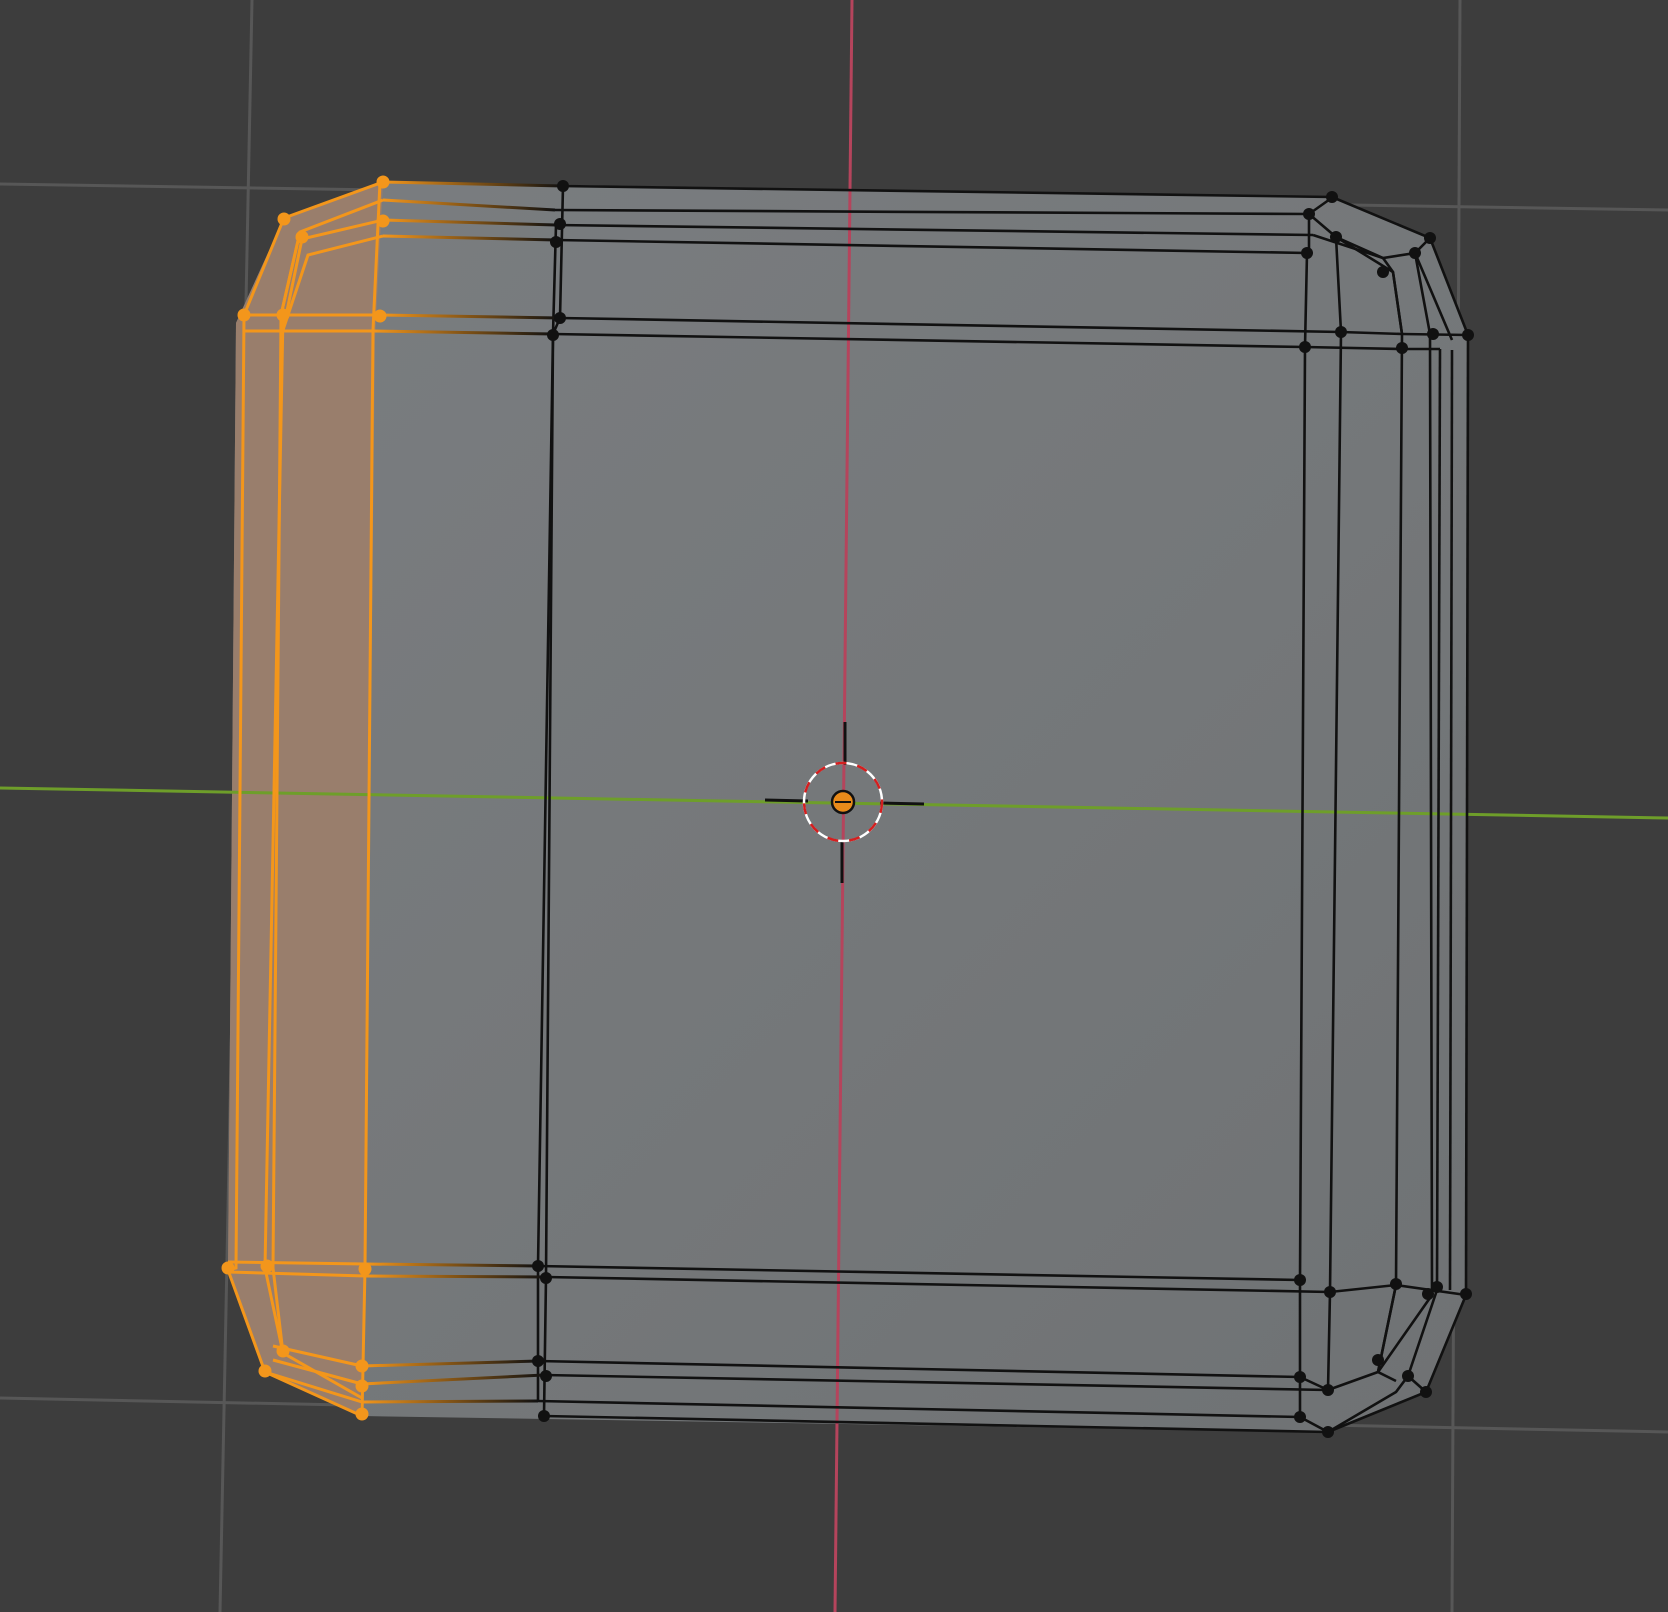 Image resolution: width=1668 pixels, height=1612 pixels. Describe the element at coordinates (843, 802) in the screenshot. I see `origin-dot-icon` at that location.